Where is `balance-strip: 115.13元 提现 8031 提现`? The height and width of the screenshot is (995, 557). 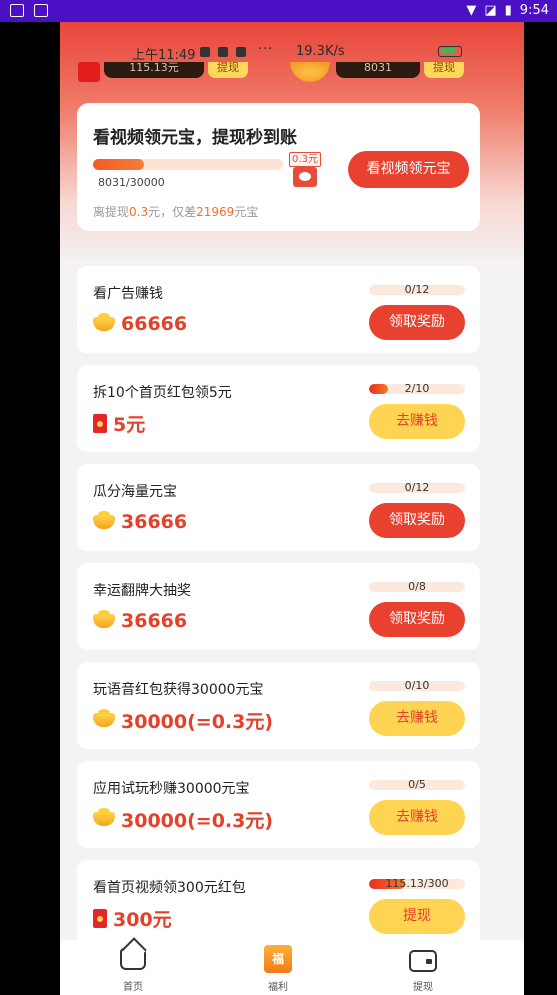 balance-strip: 115.13元 提现 8031 提现 is located at coordinates (292, 72).